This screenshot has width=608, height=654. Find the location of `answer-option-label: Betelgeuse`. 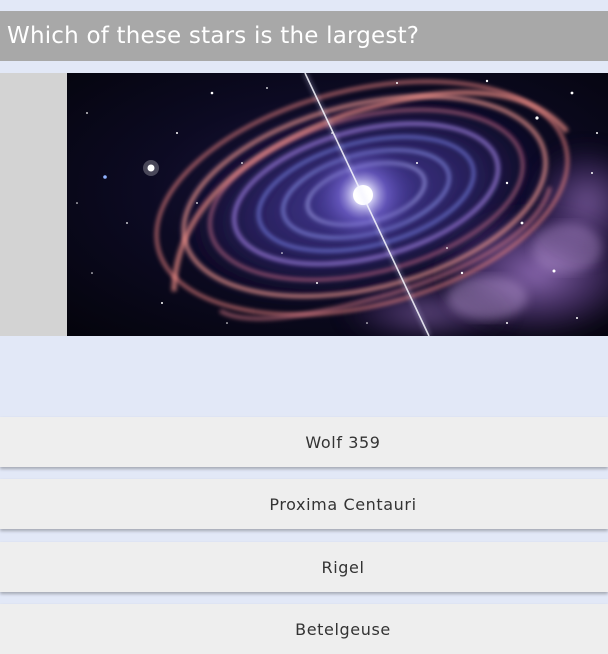

answer-option-label: Betelgeuse is located at coordinates (343, 629).